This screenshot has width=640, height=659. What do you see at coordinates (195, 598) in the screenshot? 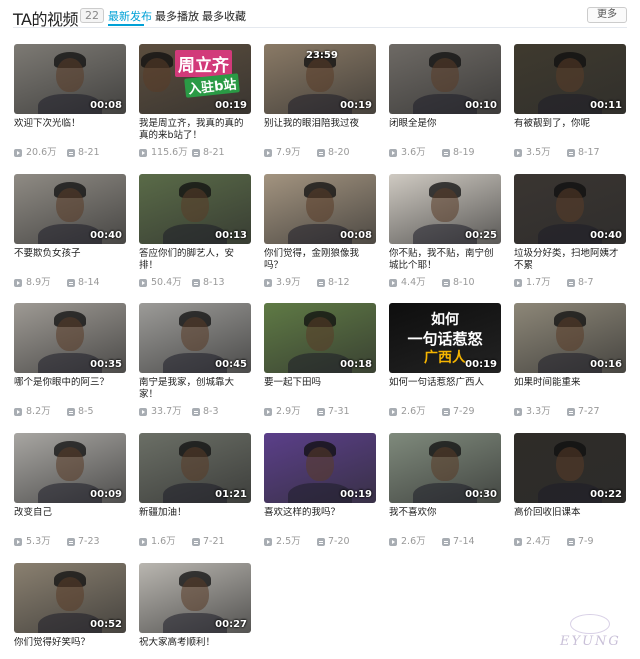
I see `video-thumbnail: 00:27` at bounding box center [195, 598].